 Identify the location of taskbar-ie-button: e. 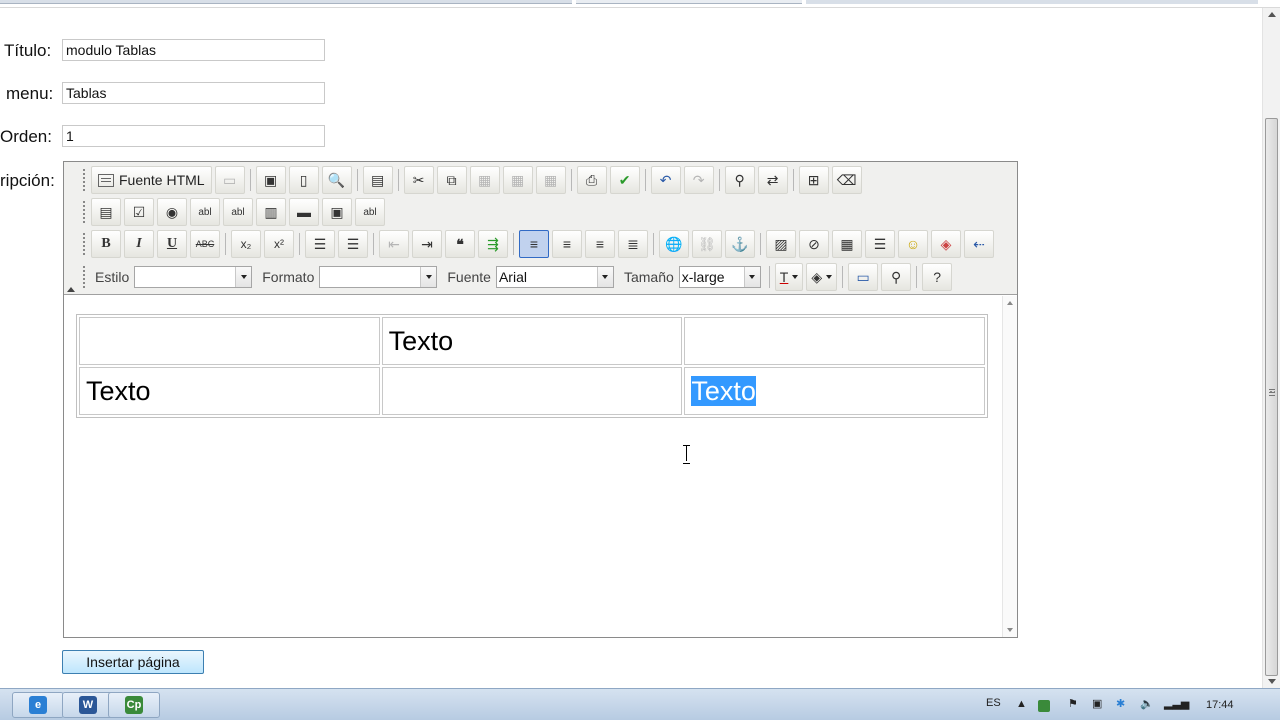
(38, 705).